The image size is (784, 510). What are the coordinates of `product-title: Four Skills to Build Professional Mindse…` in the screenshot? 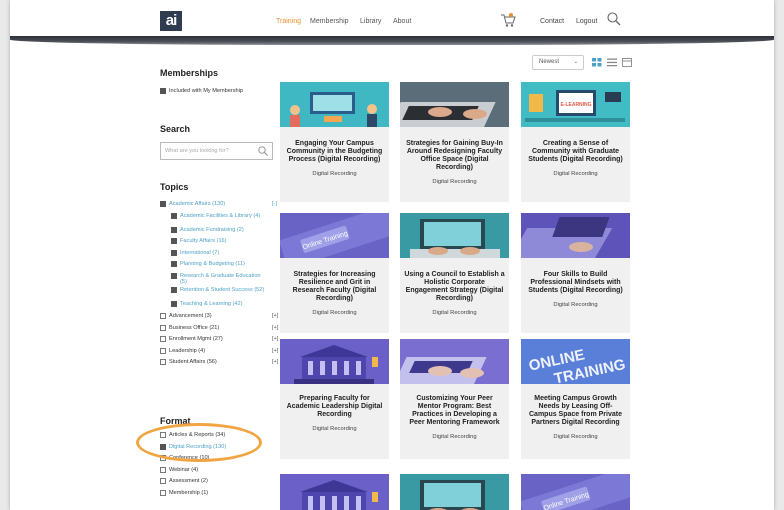 It's located at (575, 283).